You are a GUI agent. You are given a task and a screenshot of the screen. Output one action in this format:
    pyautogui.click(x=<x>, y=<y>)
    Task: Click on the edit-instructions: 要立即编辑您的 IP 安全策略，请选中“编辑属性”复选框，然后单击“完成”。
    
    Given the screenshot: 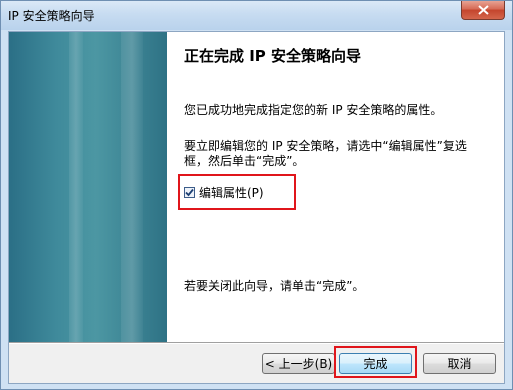 What is the action you would take?
    pyautogui.click(x=325, y=153)
    